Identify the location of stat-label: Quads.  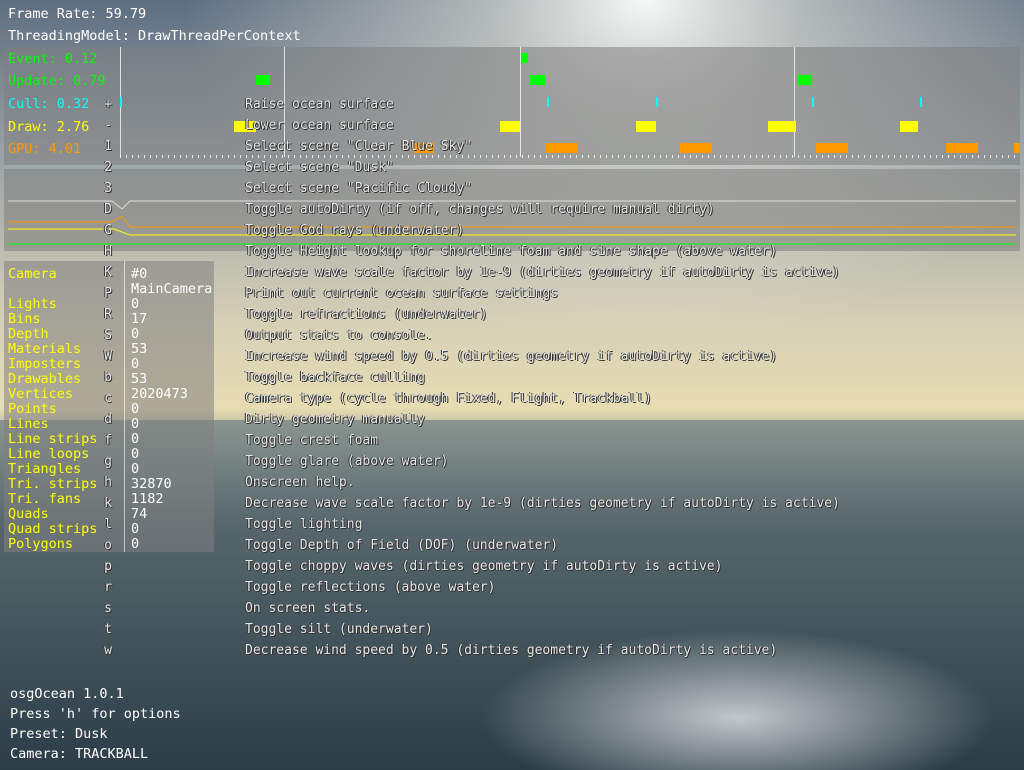
(28, 514).